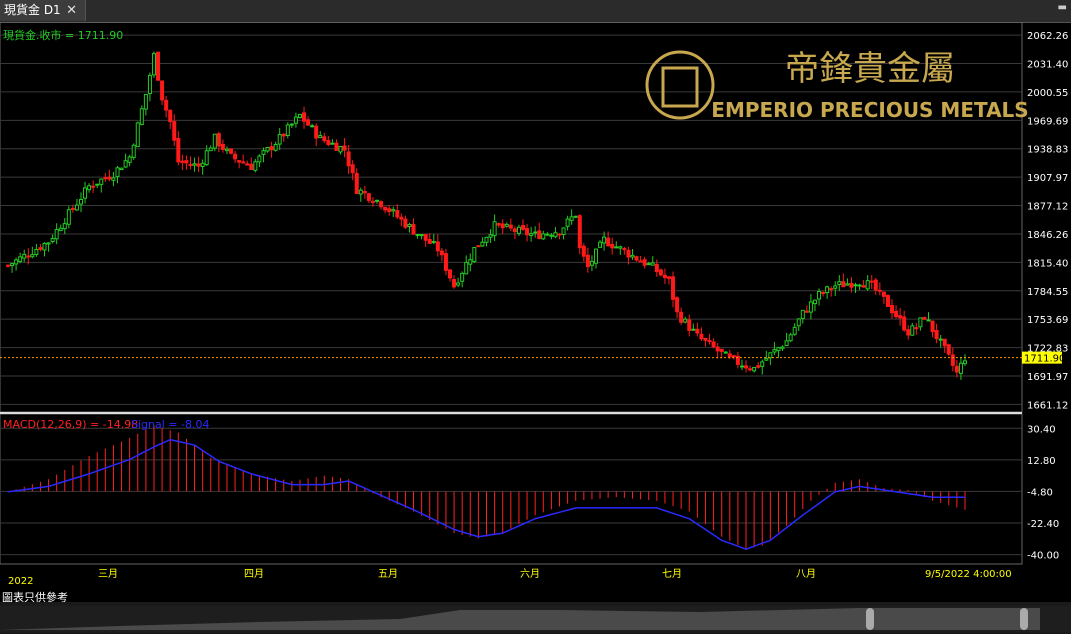 Image resolution: width=1071 pixels, height=634 pixels. Describe the element at coordinates (1062, 7) in the screenshot. I see `menu-icon: ▬` at that location.